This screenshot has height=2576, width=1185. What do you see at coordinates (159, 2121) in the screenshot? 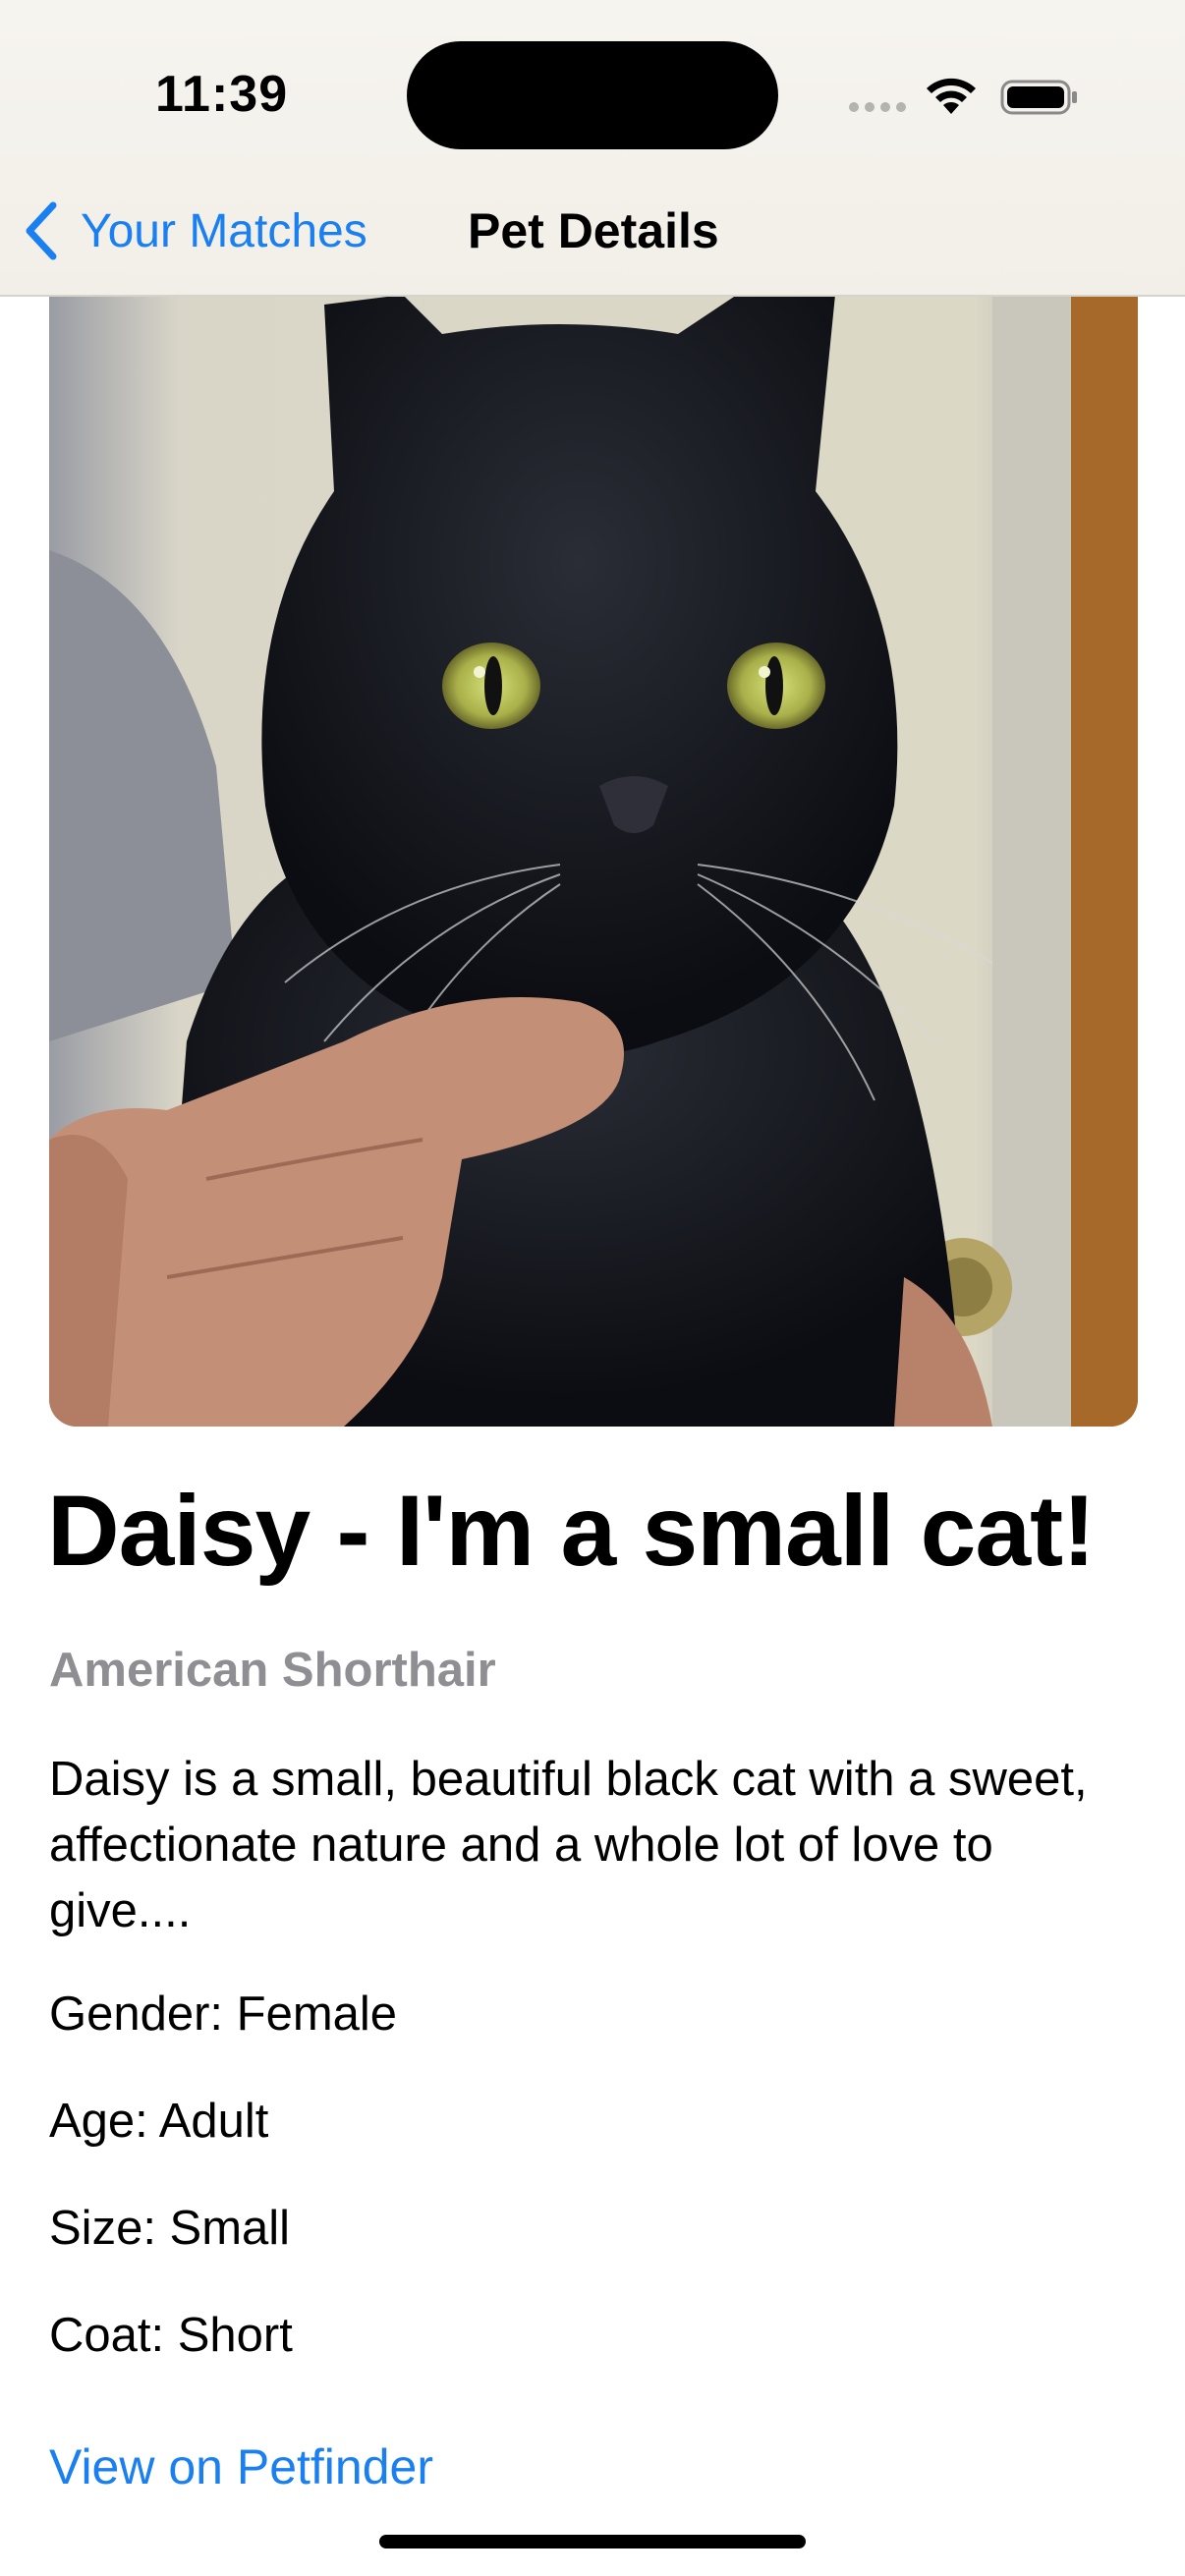
I see `pet-age: Age: Adult` at bounding box center [159, 2121].